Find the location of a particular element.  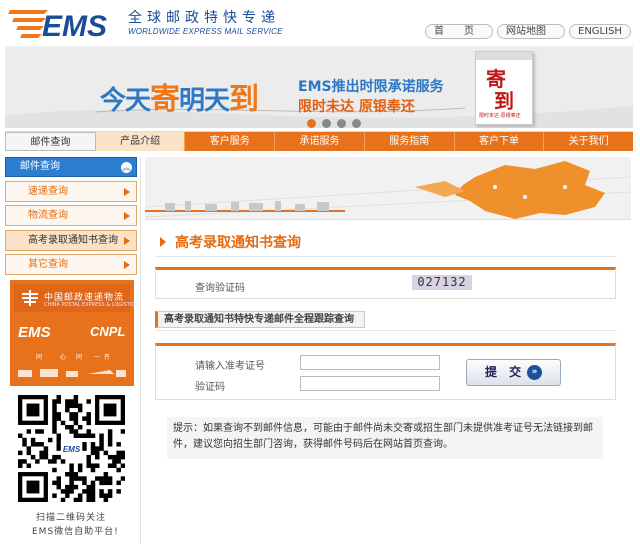

ems-logo: EMS is located at coordinates (63, 23).